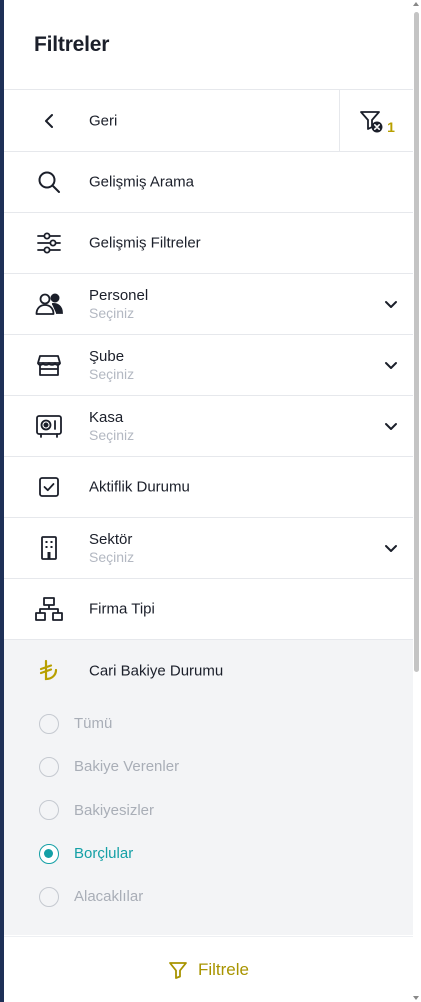 The height and width of the screenshot is (1002, 421). I want to click on menu-item-sektor: Sektör Seçiniz, so click(208, 548).